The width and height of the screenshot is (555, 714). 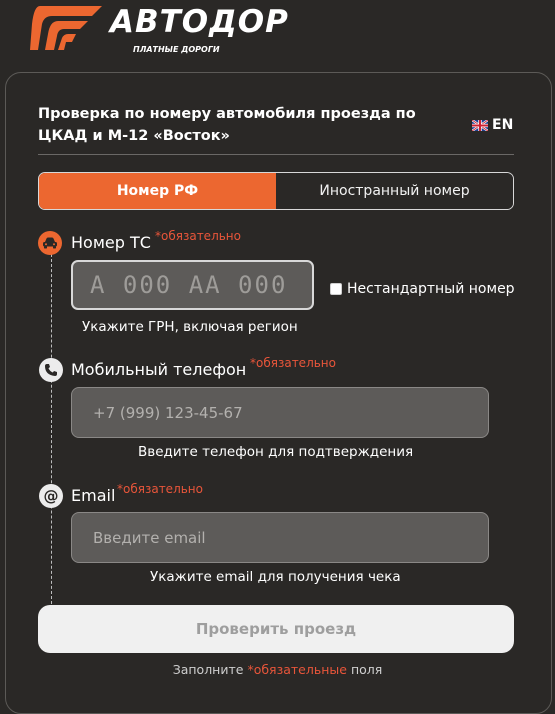 What do you see at coordinates (297, 669) in the screenshot?
I see `note-required-word: *обязательные` at bounding box center [297, 669].